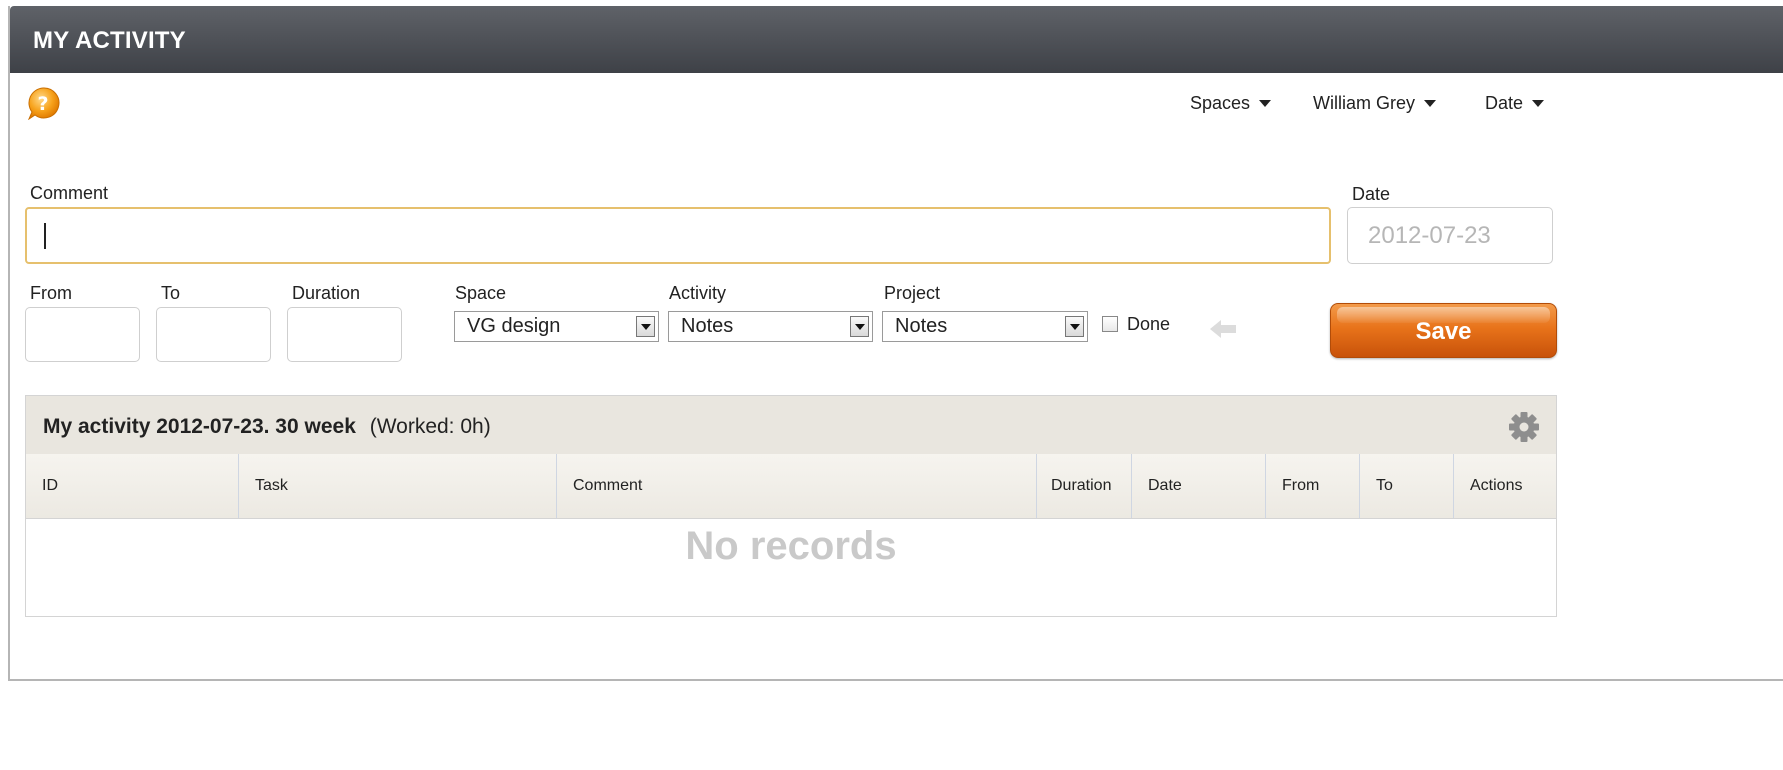 The image size is (1783, 770). What do you see at coordinates (1313, 486) in the screenshot?
I see `column-header-from: From` at bounding box center [1313, 486].